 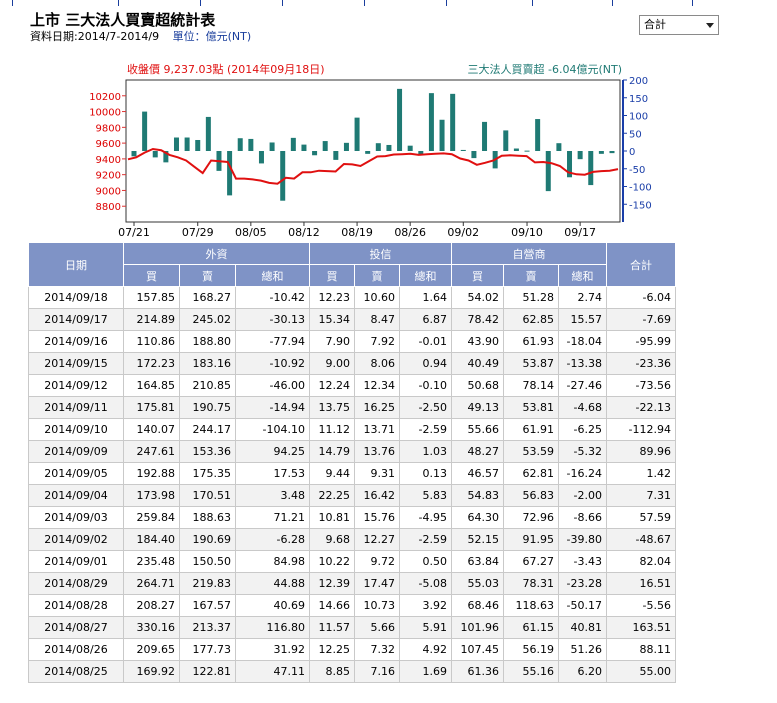 I want to click on table-cell: -95.99, so click(x=641, y=341).